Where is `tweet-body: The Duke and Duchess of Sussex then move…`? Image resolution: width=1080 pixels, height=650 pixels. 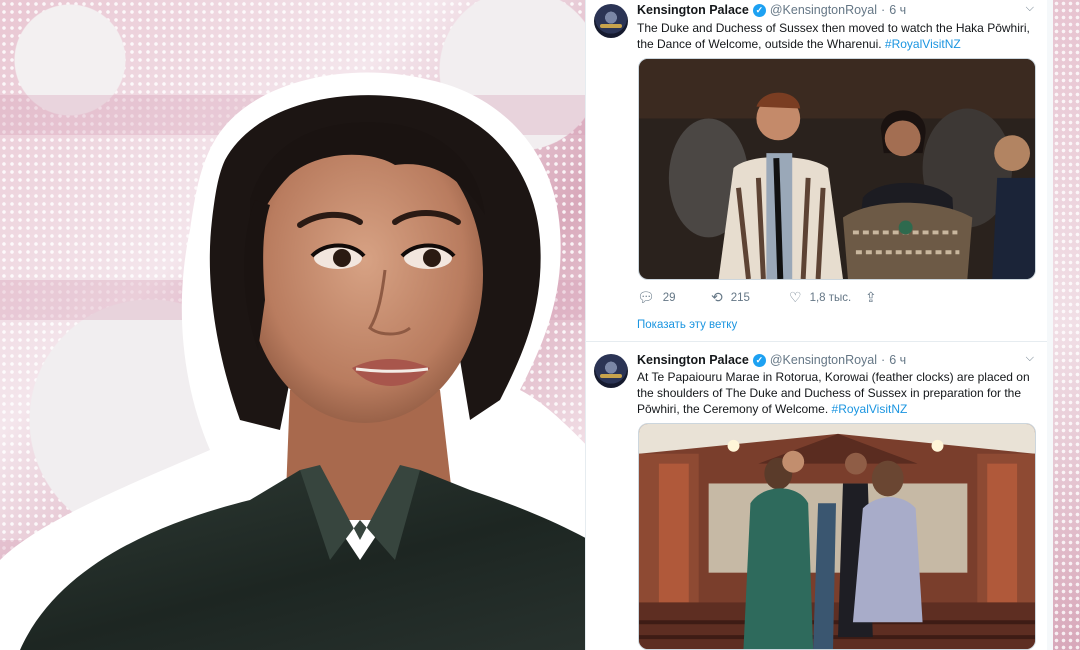
tweet-body: The Duke and Duchess of Sussex then move… is located at coordinates (833, 36).